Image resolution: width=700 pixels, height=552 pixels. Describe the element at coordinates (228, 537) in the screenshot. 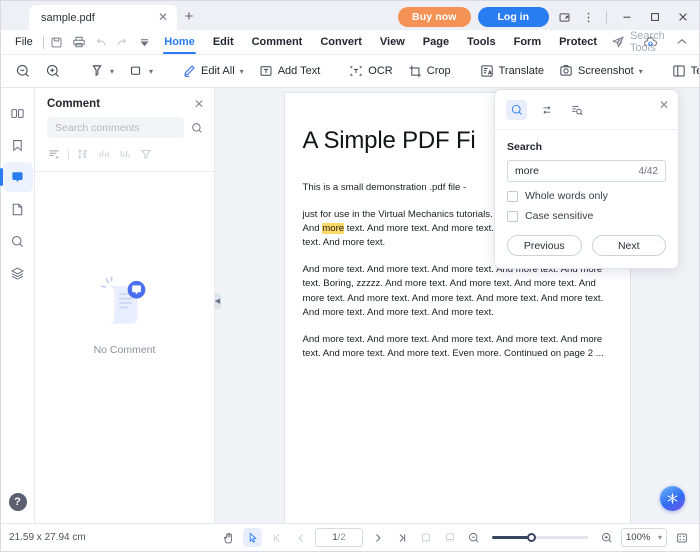

I see `hand-tool-button` at that location.